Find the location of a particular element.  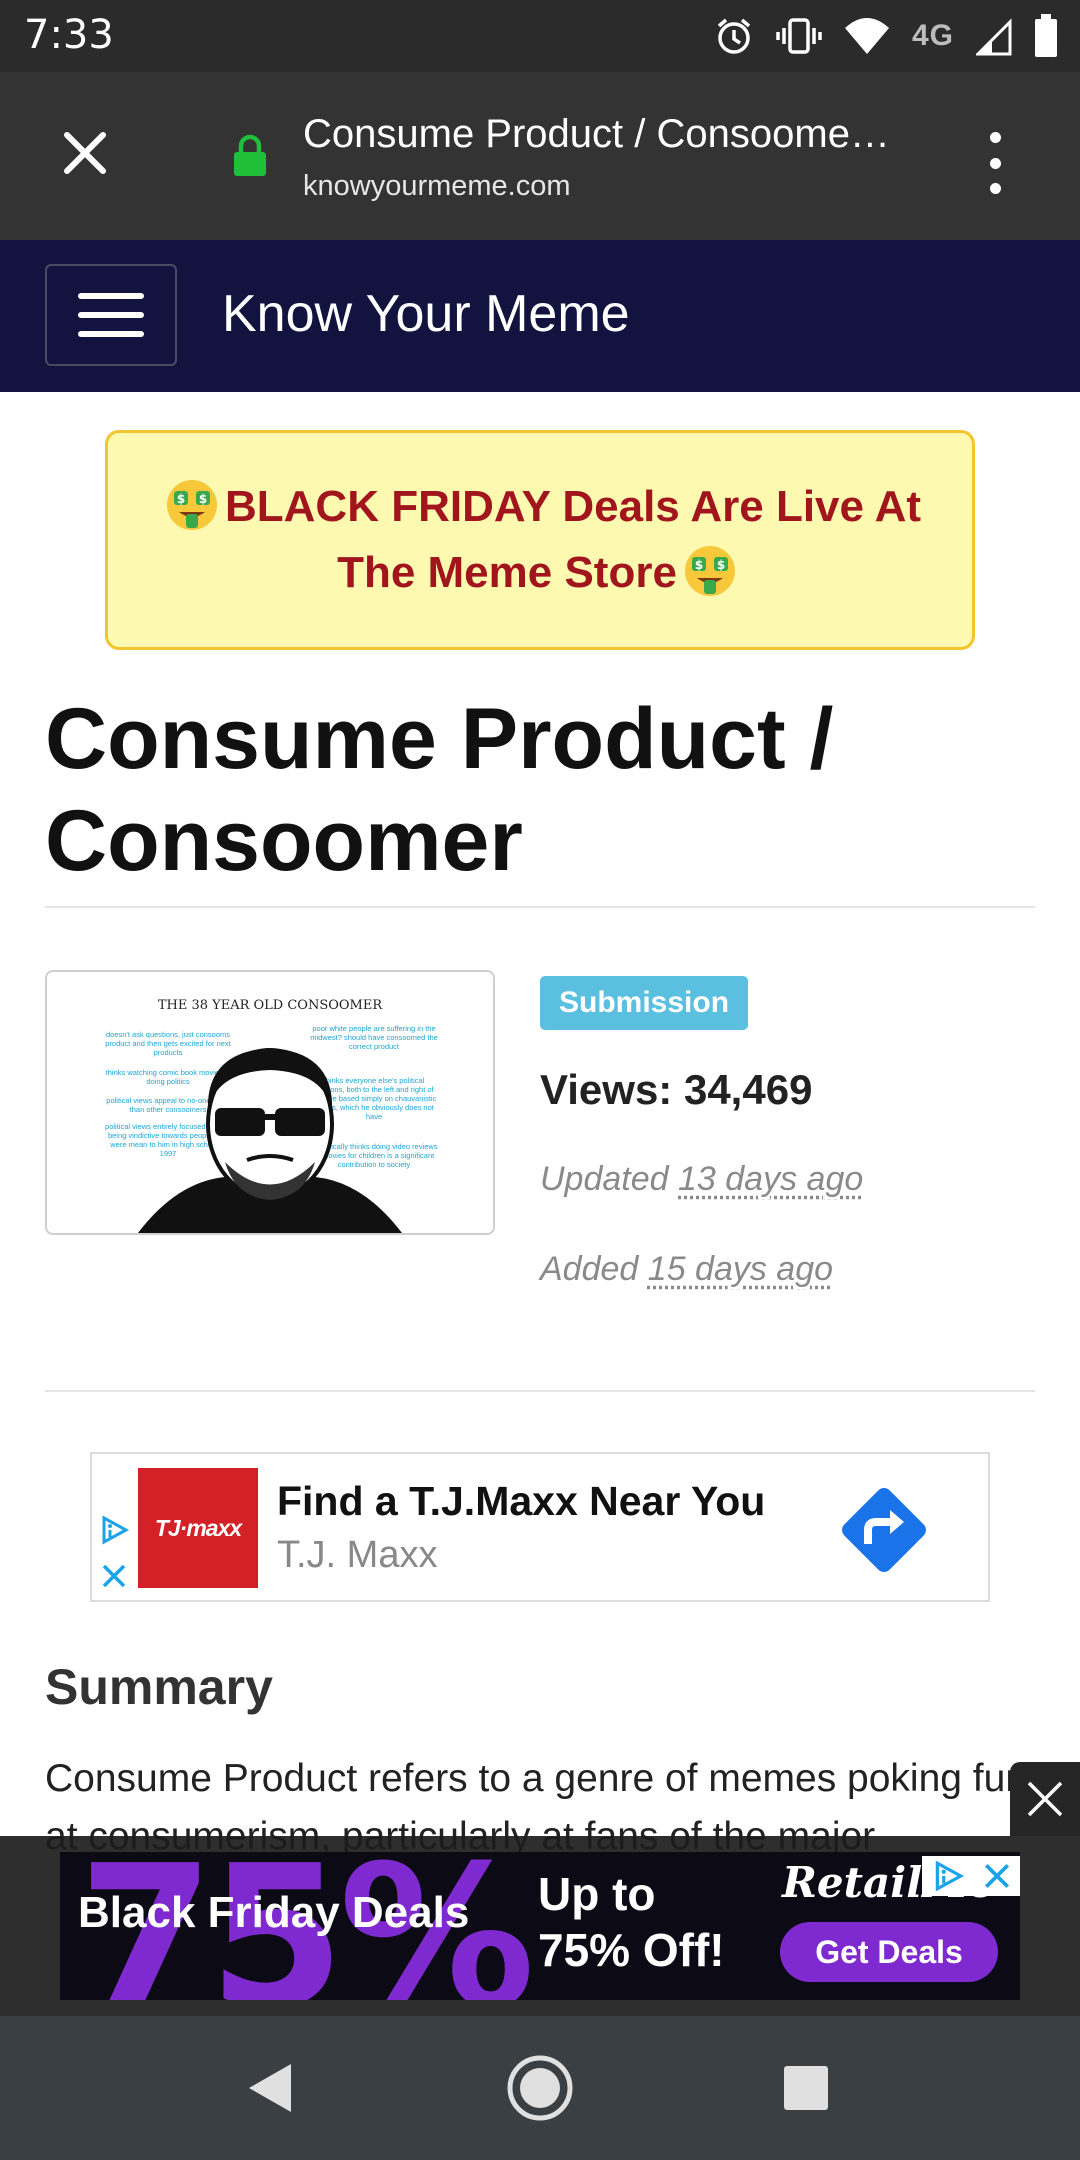

recents-icon is located at coordinates (806, 2088).